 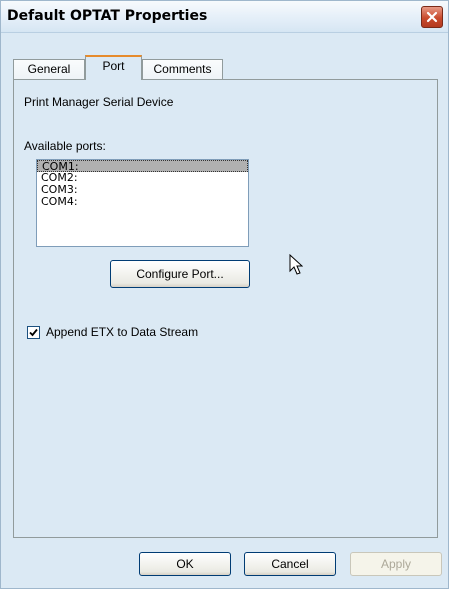 I want to click on close-x-icon, so click(x=432, y=17).